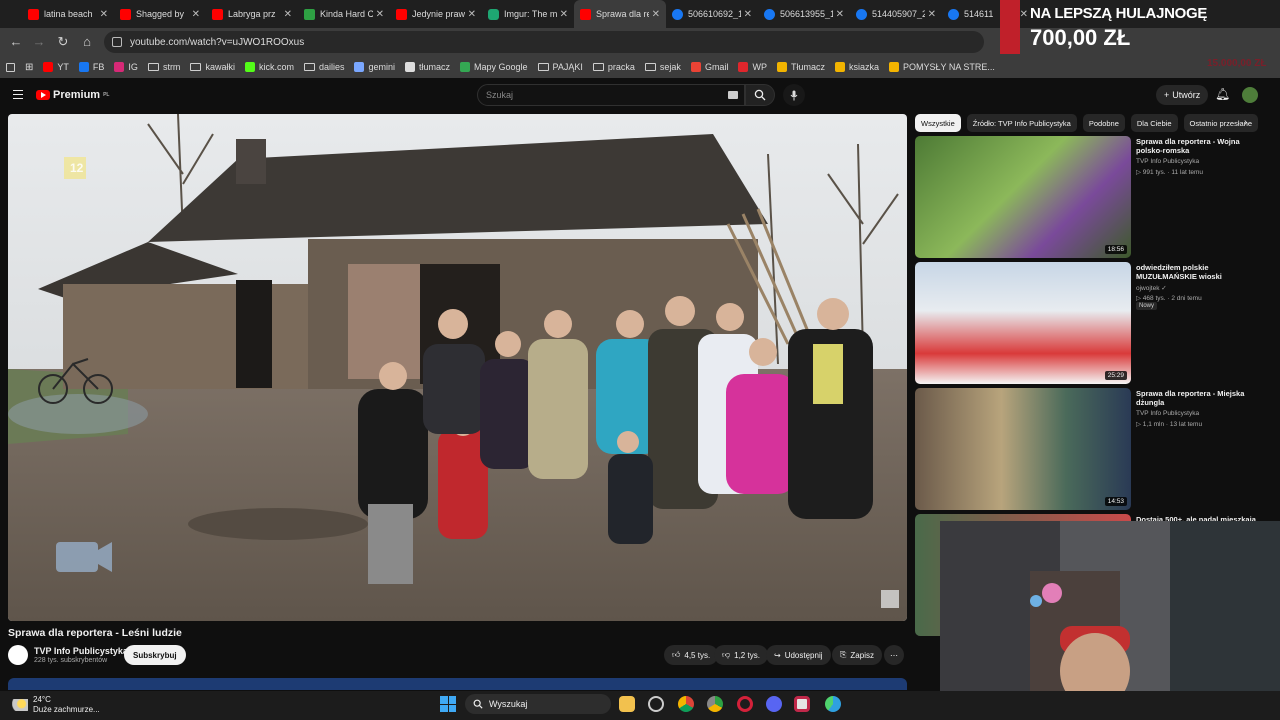 The height and width of the screenshot is (720, 1280). Describe the element at coordinates (252, 14) in the screenshot. I see `browser-tab: Labryga prz ✕` at that location.